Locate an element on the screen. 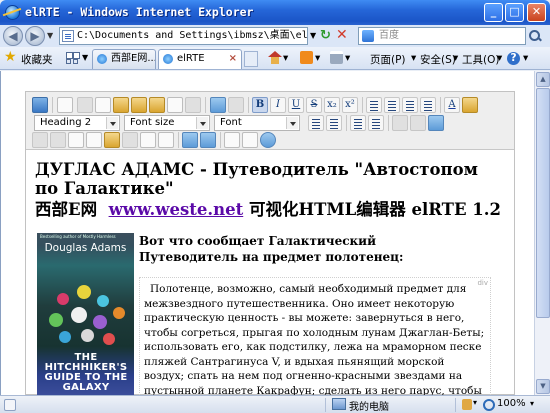 This screenshot has width=550, height=413. page-menu: 页面(P) is located at coordinates (388, 59).